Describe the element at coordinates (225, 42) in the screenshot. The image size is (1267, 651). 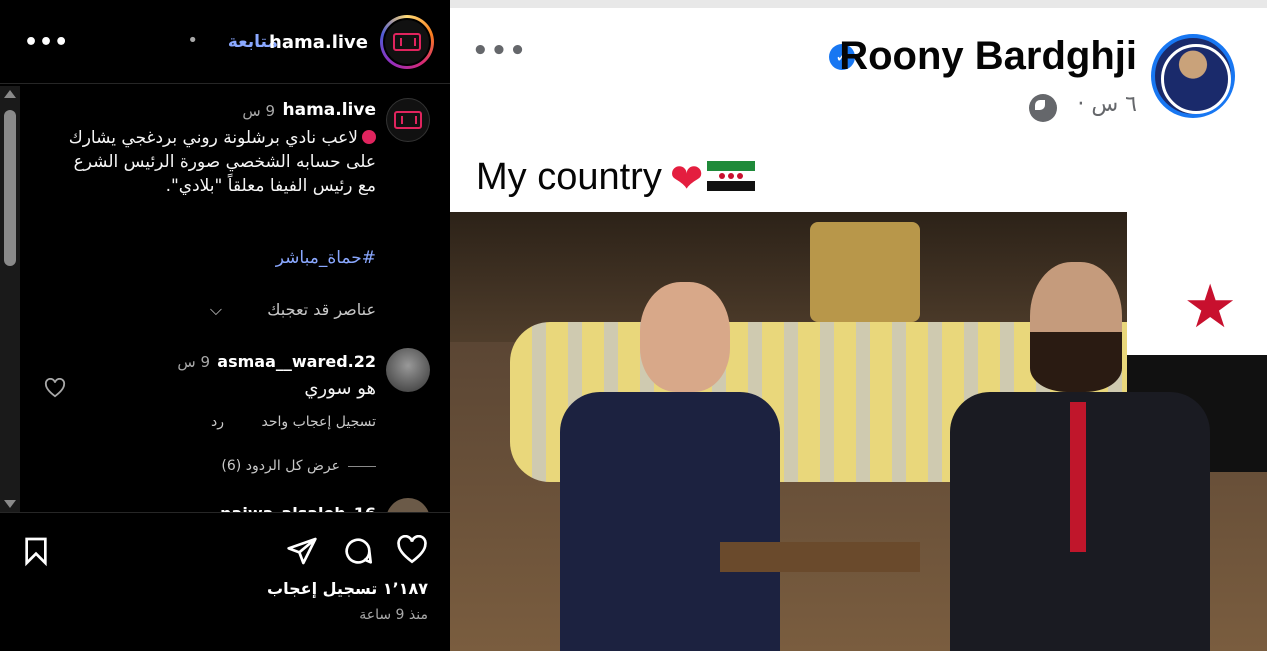
I see `post-header: ••• متابعة • hama.live` at that location.